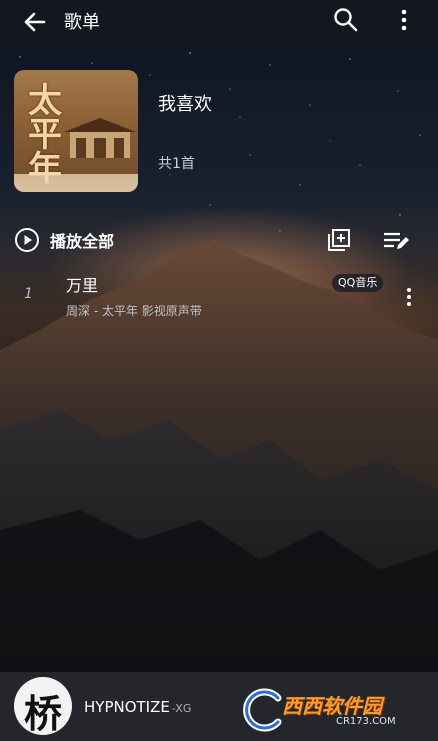  What do you see at coordinates (396, 240) in the screenshot?
I see `edit-list-icon` at bounding box center [396, 240].